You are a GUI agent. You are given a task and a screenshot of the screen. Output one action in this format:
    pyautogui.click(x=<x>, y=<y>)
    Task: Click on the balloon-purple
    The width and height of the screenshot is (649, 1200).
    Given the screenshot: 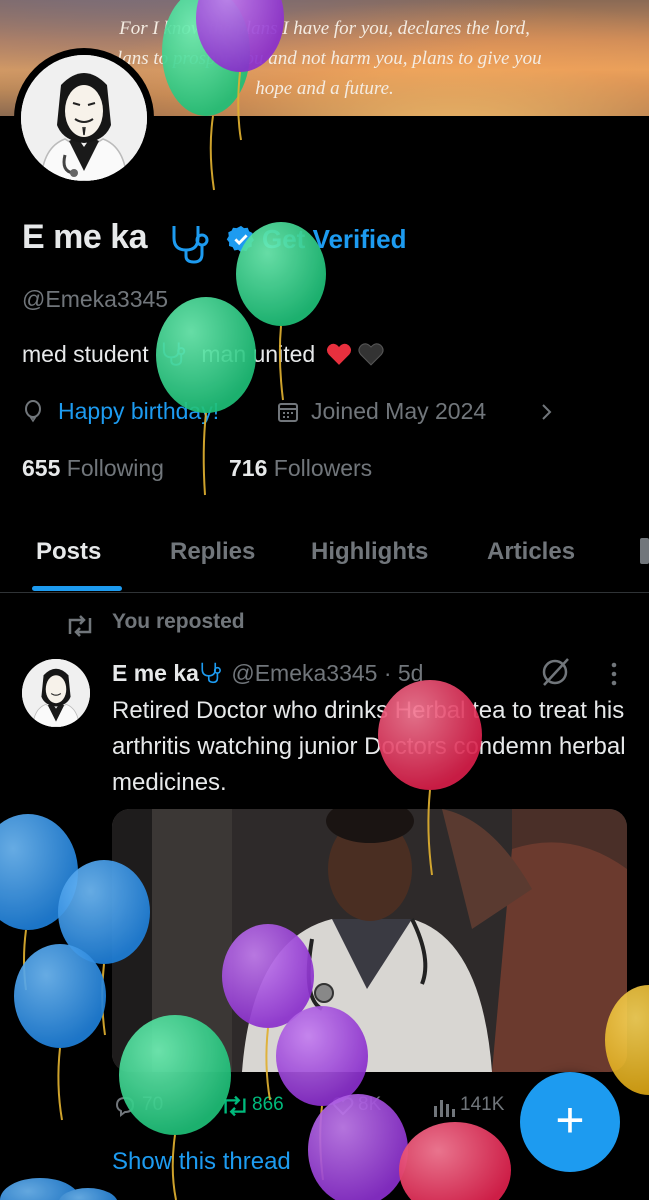 What is the action you would take?
    pyautogui.click(x=358, y=1147)
    